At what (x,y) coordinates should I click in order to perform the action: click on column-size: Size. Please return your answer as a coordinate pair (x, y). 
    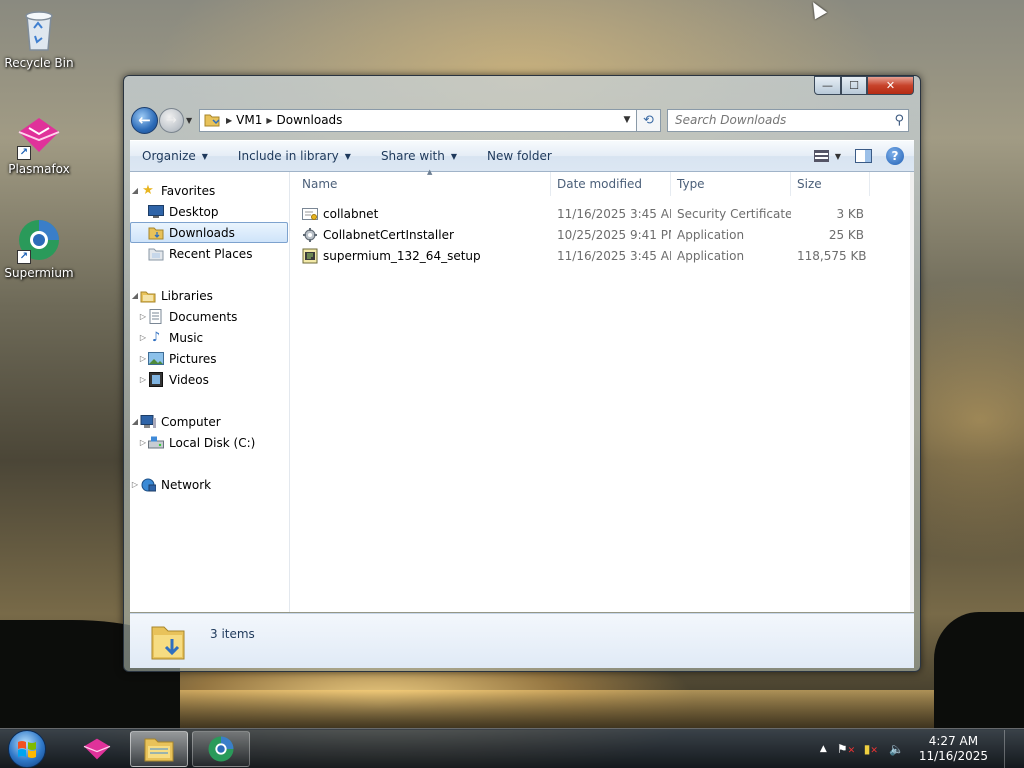
    Looking at the image, I should click on (830, 183).